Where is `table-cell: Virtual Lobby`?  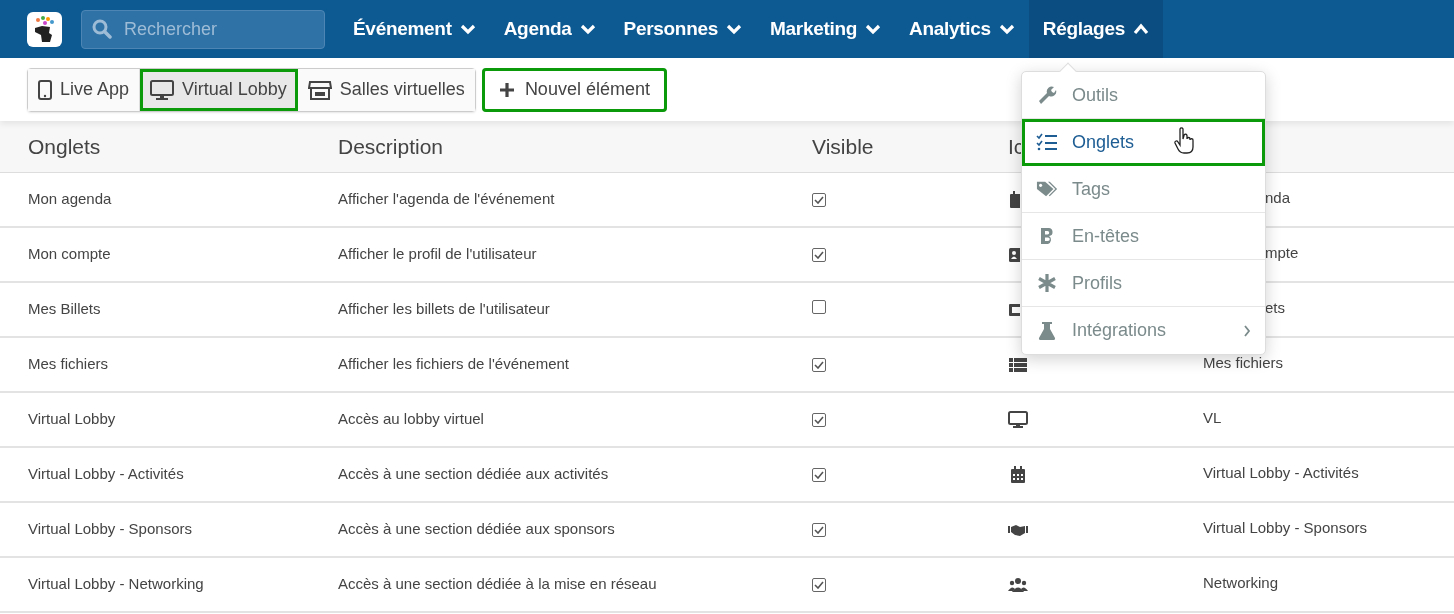 table-cell: Virtual Lobby is located at coordinates (72, 419).